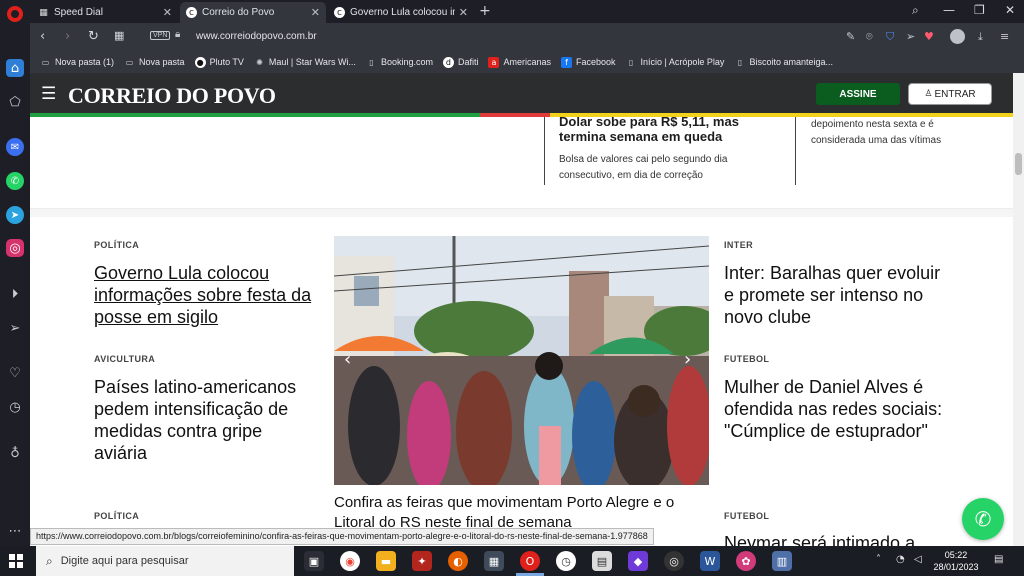 This screenshot has width=1024, height=576. Describe the element at coordinates (314, 561) in the screenshot. I see `task-view-icon: ▣` at that location.